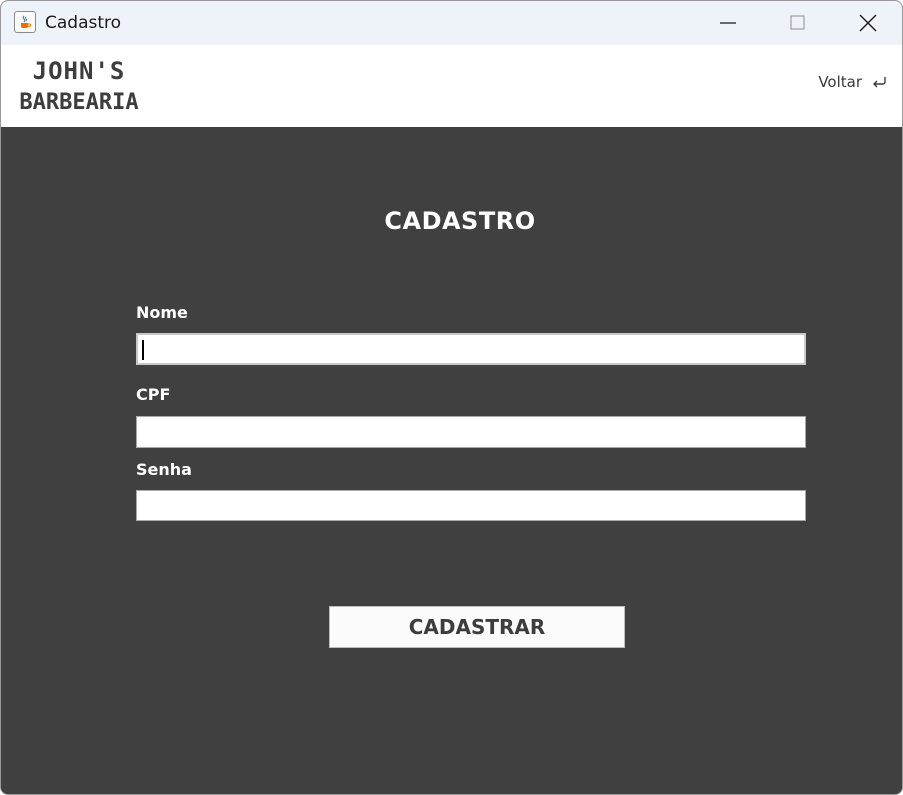 This screenshot has height=795, width=903. Describe the element at coordinates (840, 82) in the screenshot. I see `back-label: Voltar` at that location.